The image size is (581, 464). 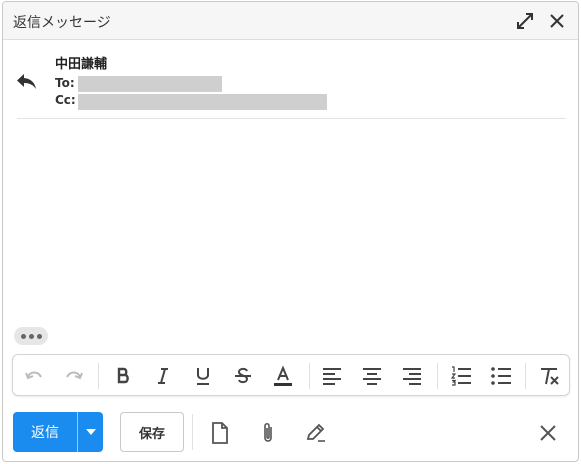 What do you see at coordinates (163, 376) in the screenshot?
I see `italic-icon` at bounding box center [163, 376].